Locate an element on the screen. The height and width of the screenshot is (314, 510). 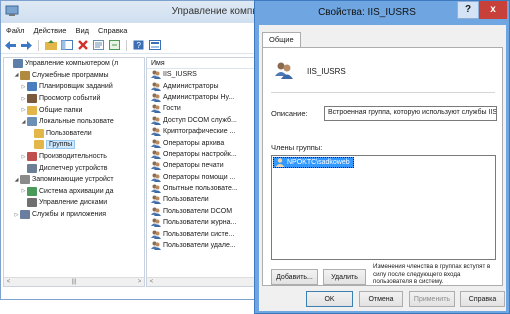
list-item: Администраторы is located at coordinates (207, 85).